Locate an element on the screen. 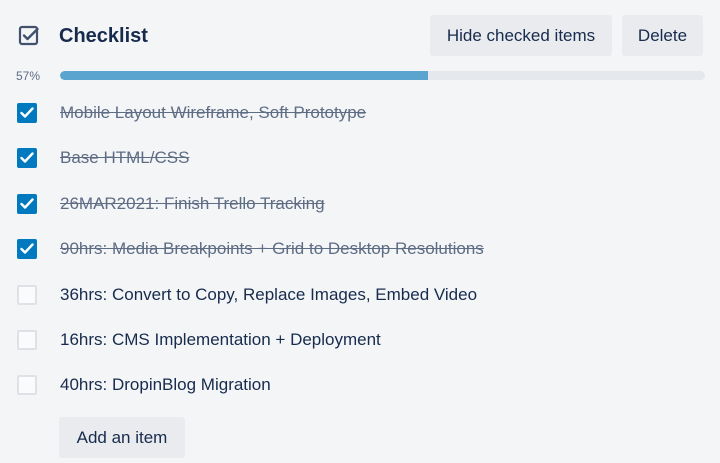  checklist-header: Checklist Hide checked items Delete is located at coordinates (360, 36).